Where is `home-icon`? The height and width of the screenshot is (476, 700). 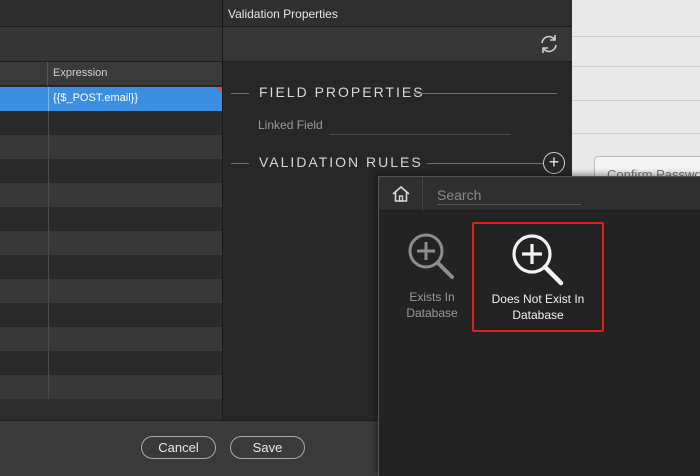
home-icon is located at coordinates (401, 193).